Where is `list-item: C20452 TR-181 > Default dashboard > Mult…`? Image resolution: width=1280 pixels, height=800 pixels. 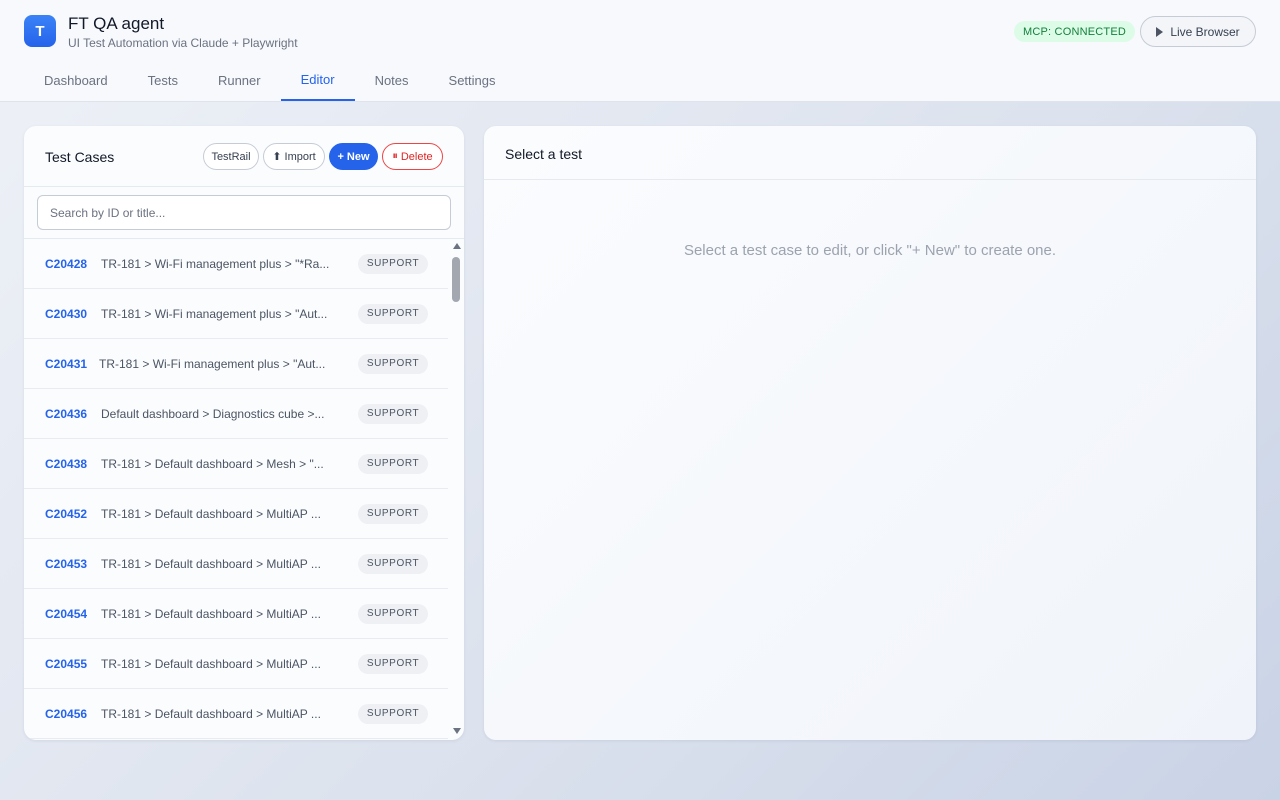 list-item: C20452 TR-181 > Default dashboard > Mult… is located at coordinates (236, 514).